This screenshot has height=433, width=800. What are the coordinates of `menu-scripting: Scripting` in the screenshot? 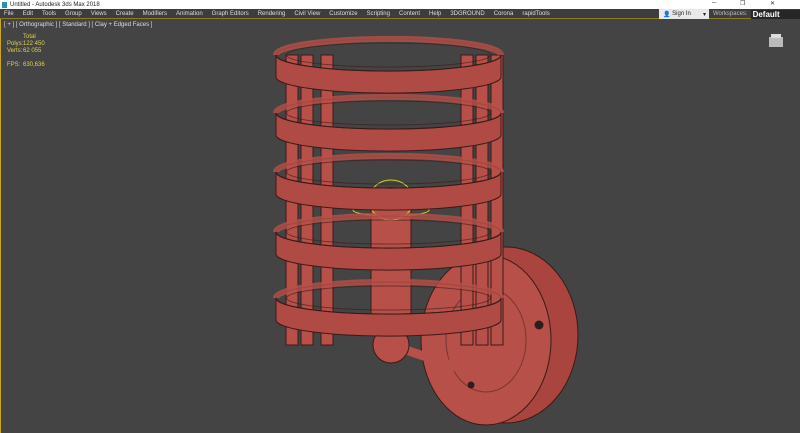 It's located at (379, 14).